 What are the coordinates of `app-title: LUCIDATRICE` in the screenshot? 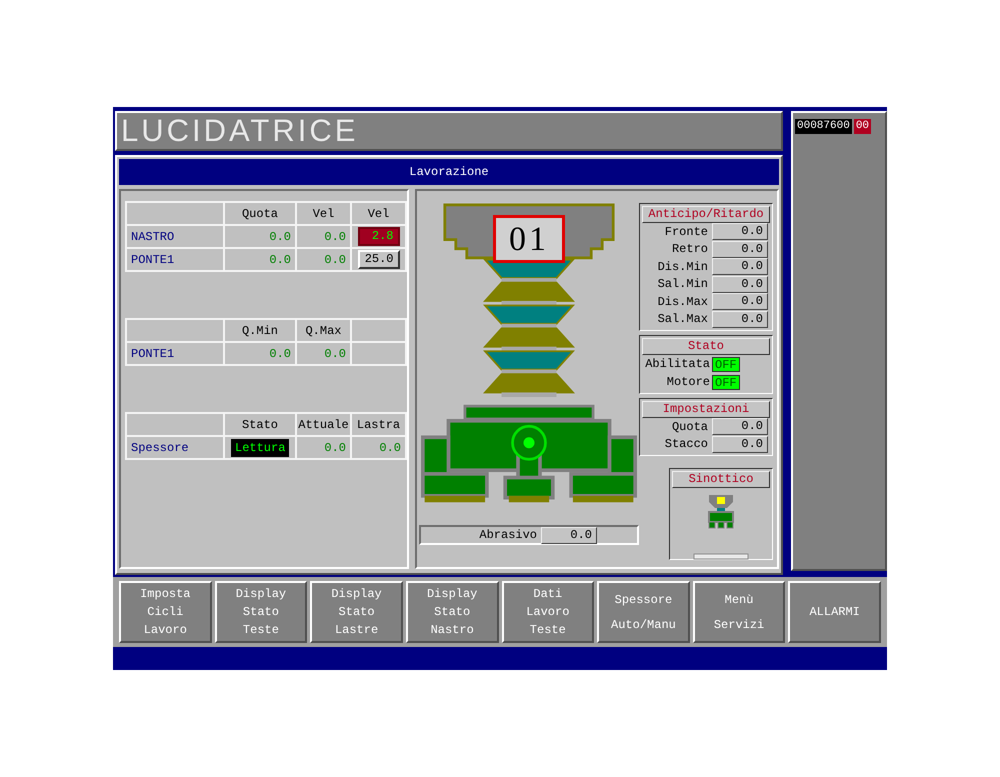 It's located at (239, 131).